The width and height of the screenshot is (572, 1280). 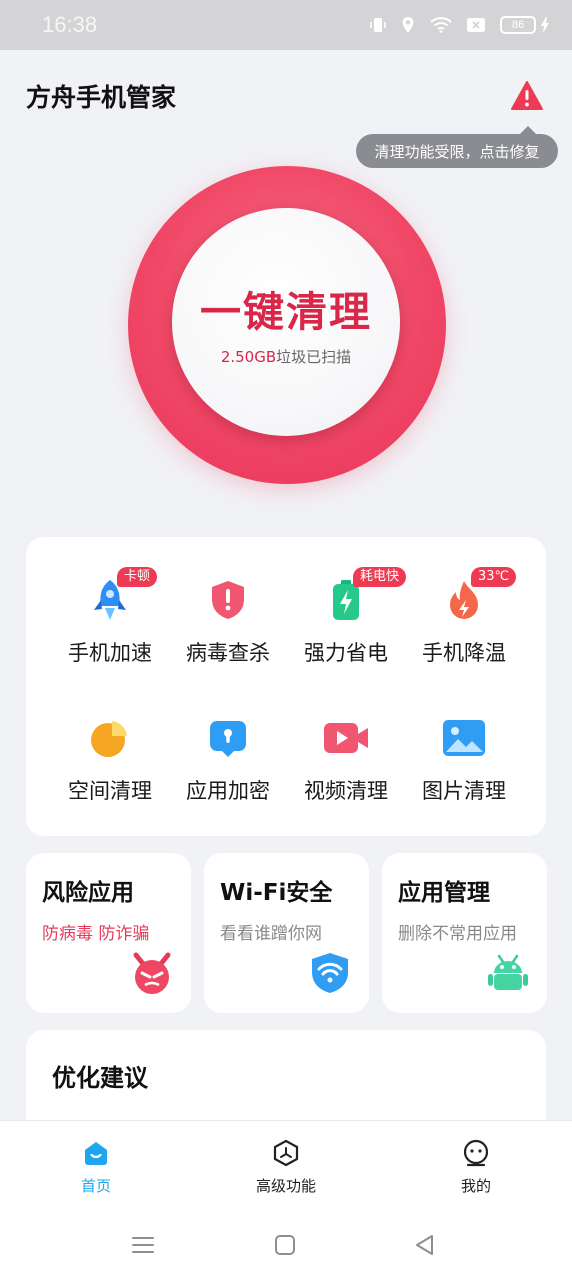 What do you see at coordinates (518, 25) in the screenshot?
I see `battery-indicator: 86` at bounding box center [518, 25].